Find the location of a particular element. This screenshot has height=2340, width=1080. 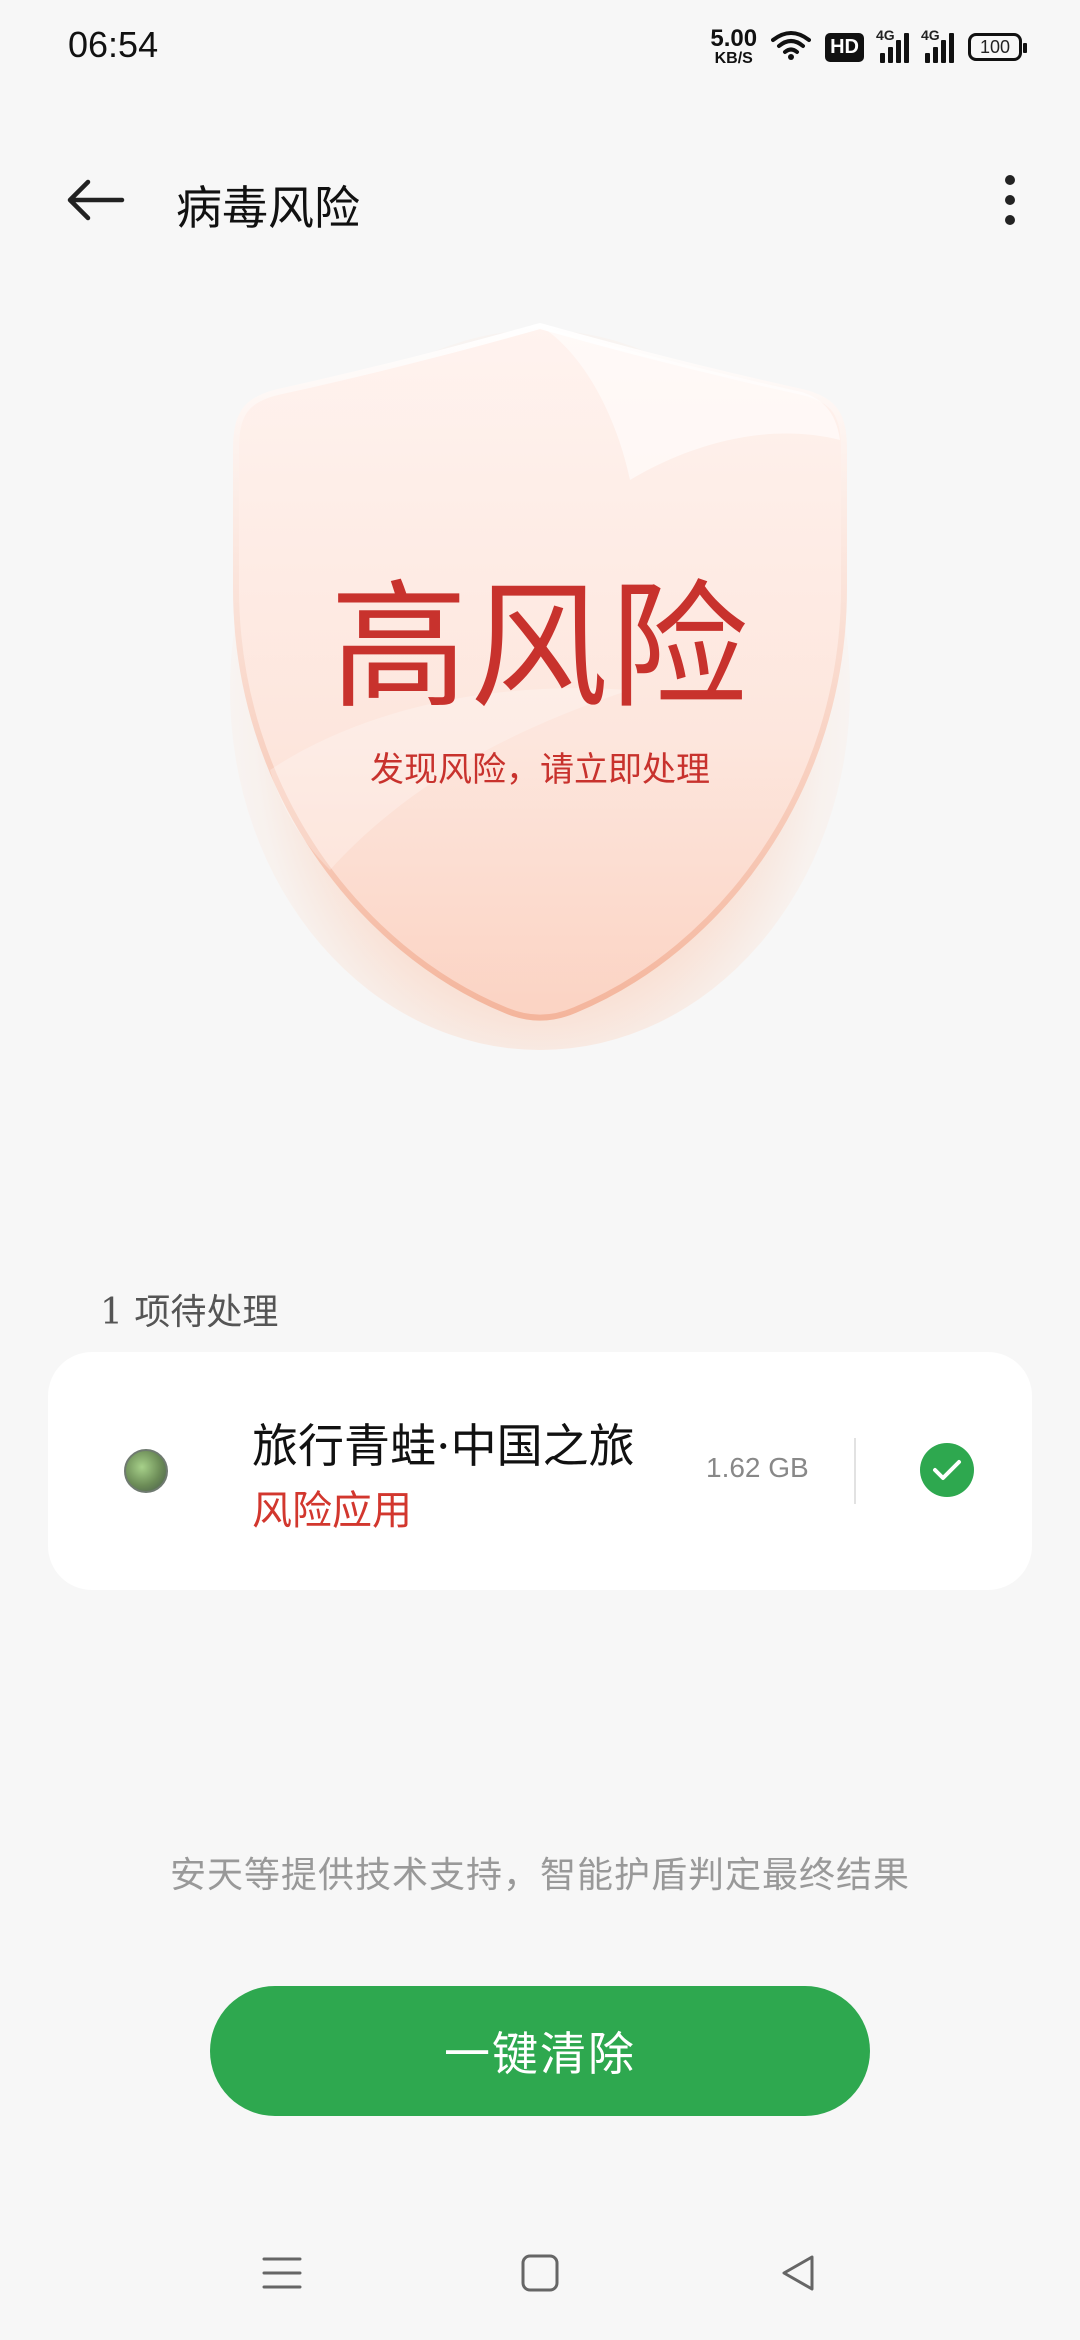

back-arrow-icon is located at coordinates (96, 200).